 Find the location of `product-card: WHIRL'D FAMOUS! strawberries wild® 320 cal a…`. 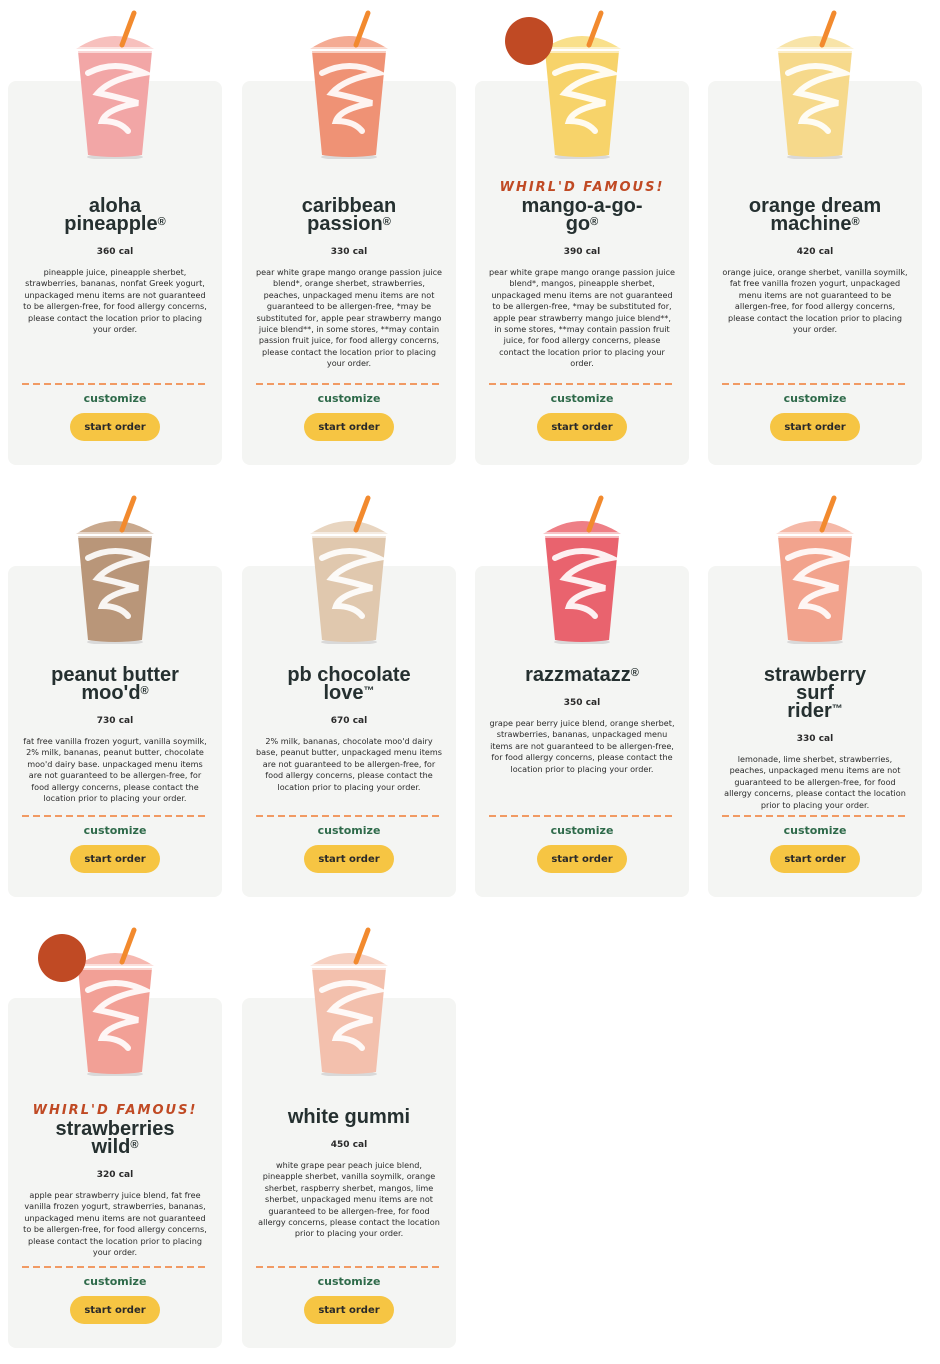

product-card: WHIRL'D FAMOUS! strawberries wild® 320 cal a… is located at coordinates (115, 1137).